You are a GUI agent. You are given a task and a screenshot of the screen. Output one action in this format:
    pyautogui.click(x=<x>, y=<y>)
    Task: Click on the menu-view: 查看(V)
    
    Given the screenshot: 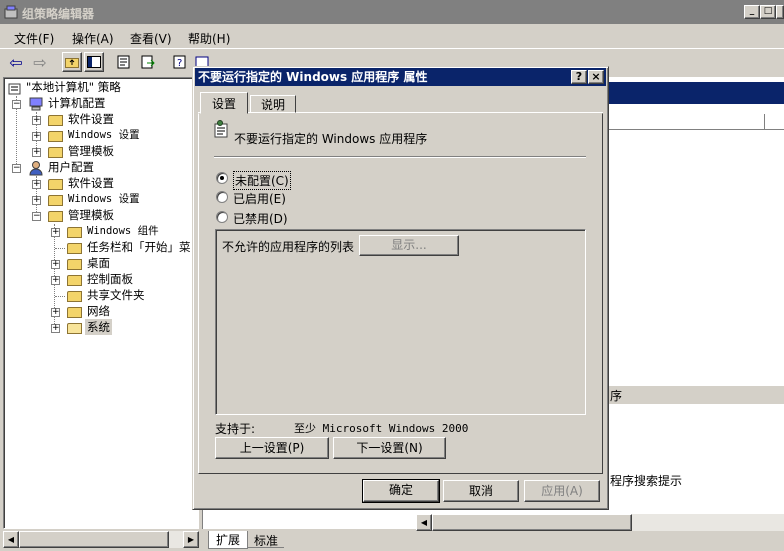 What is the action you would take?
    pyautogui.click(x=151, y=38)
    